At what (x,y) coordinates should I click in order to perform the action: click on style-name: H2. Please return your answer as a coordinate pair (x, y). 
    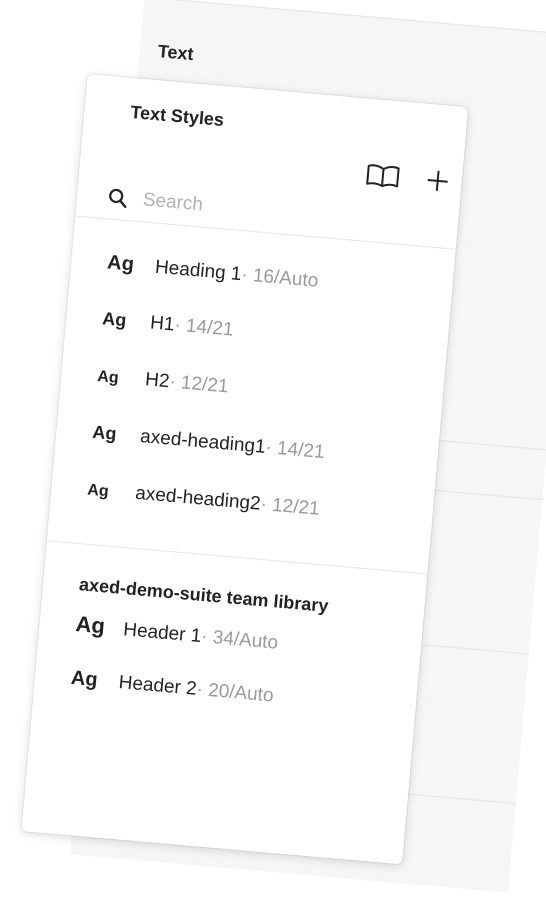
    Looking at the image, I should click on (157, 381).